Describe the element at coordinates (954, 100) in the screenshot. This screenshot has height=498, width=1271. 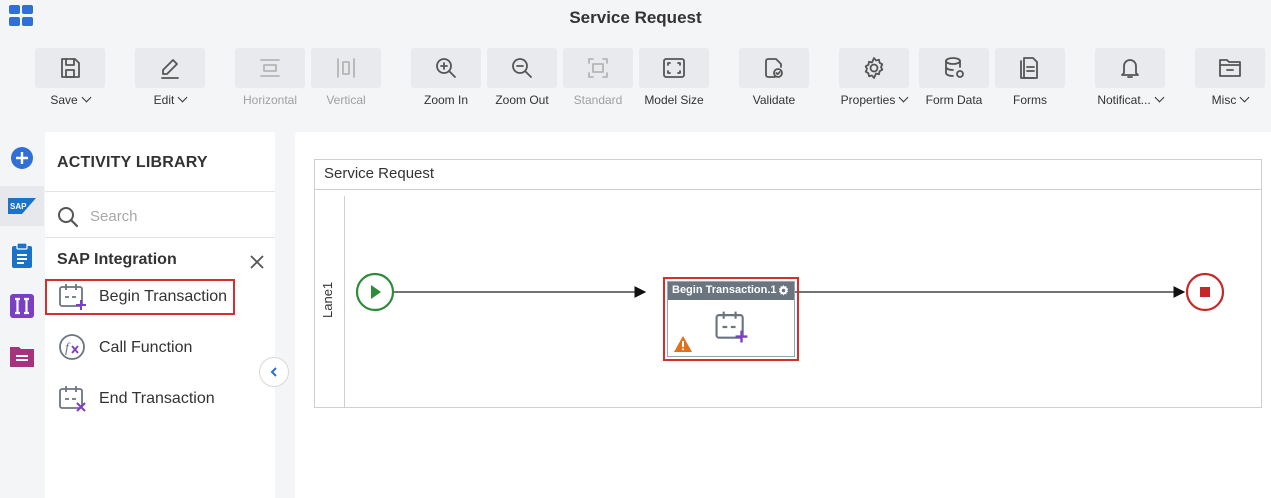
I see `form-data-label: Form Data` at that location.